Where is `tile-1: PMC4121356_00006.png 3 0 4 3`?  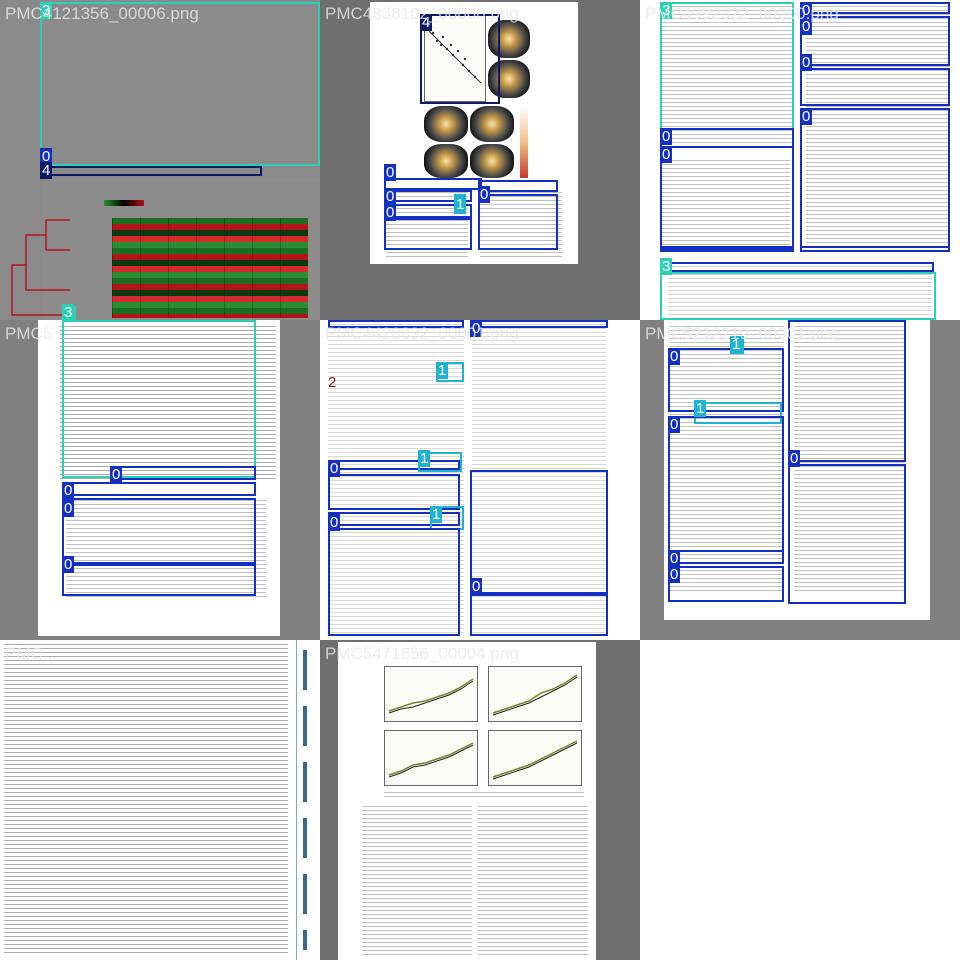
tile-1: PMC4121356_00006.png 3 0 4 3 is located at coordinates (160, 160).